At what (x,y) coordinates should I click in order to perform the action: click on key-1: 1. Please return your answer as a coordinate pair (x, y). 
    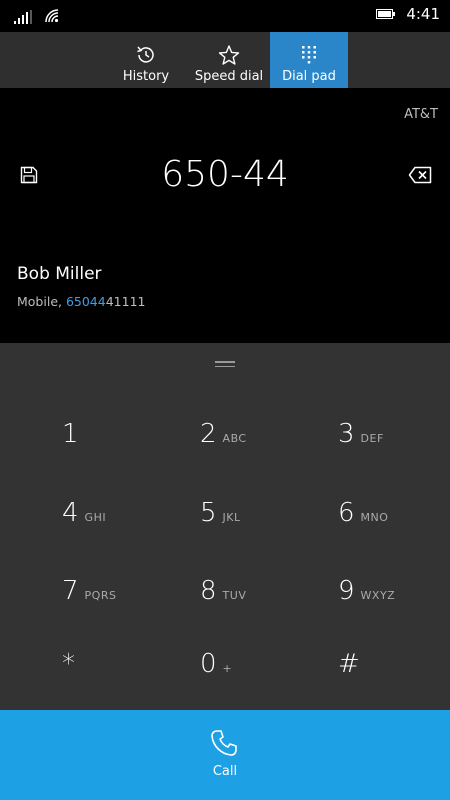
    Looking at the image, I should click on (122, 449).